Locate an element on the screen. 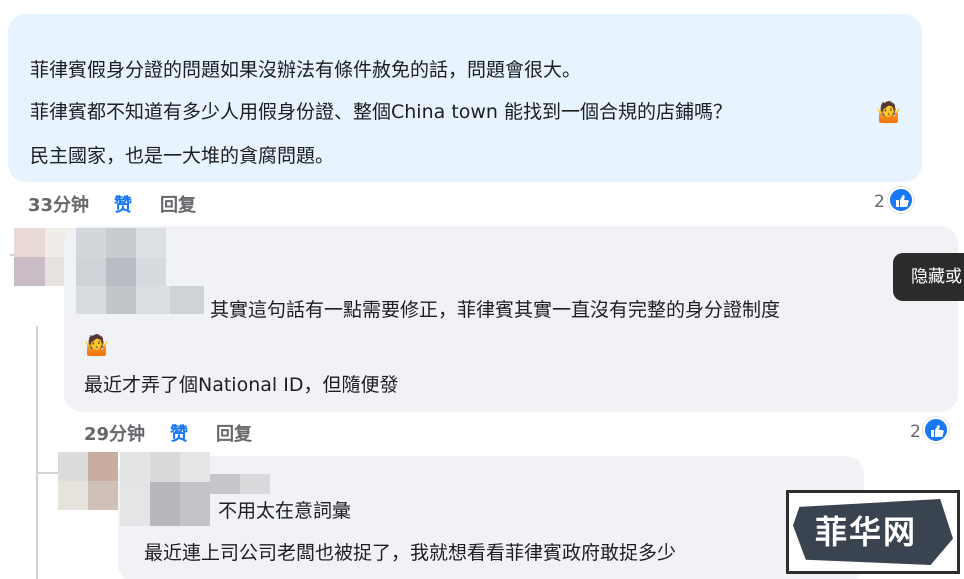 The width and height of the screenshot is (964, 579). site-watermark-logo: 菲华网 is located at coordinates (873, 532).